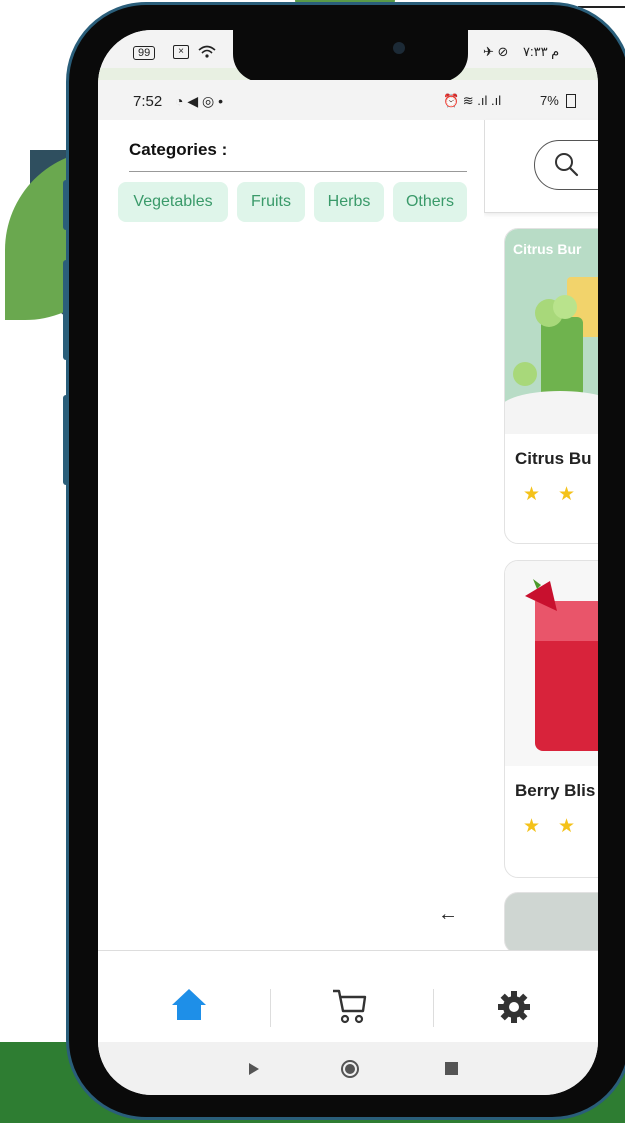  What do you see at coordinates (448, 914) in the screenshot?
I see `back-arrow-icon: ←` at bounding box center [448, 914].